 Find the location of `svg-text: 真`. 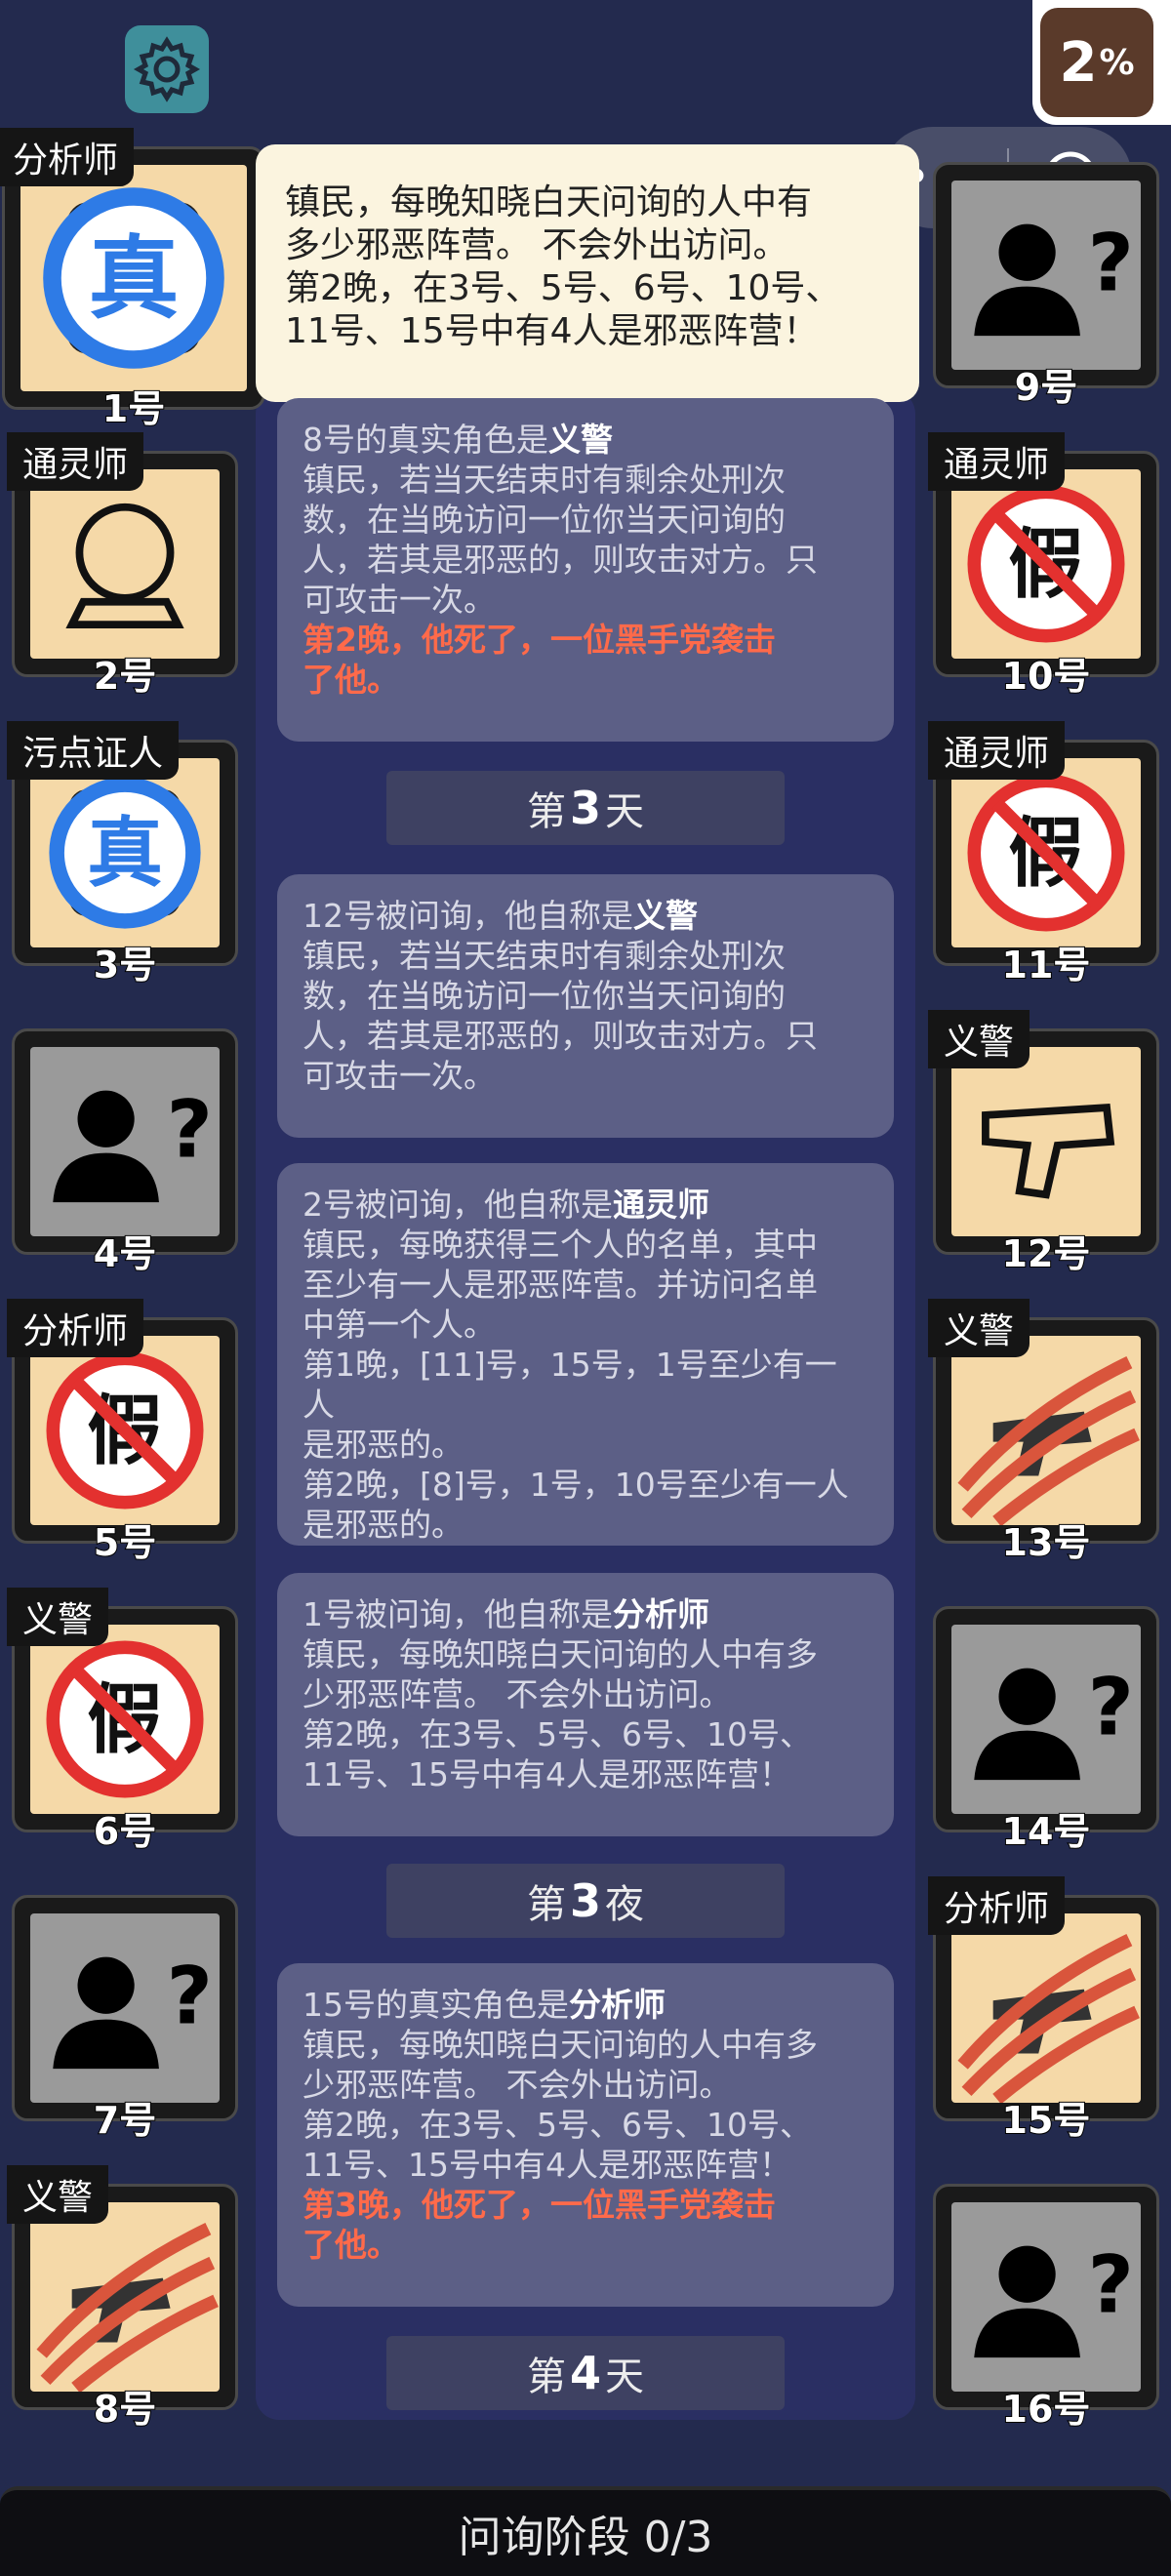

svg-text: 真 is located at coordinates (125, 854).